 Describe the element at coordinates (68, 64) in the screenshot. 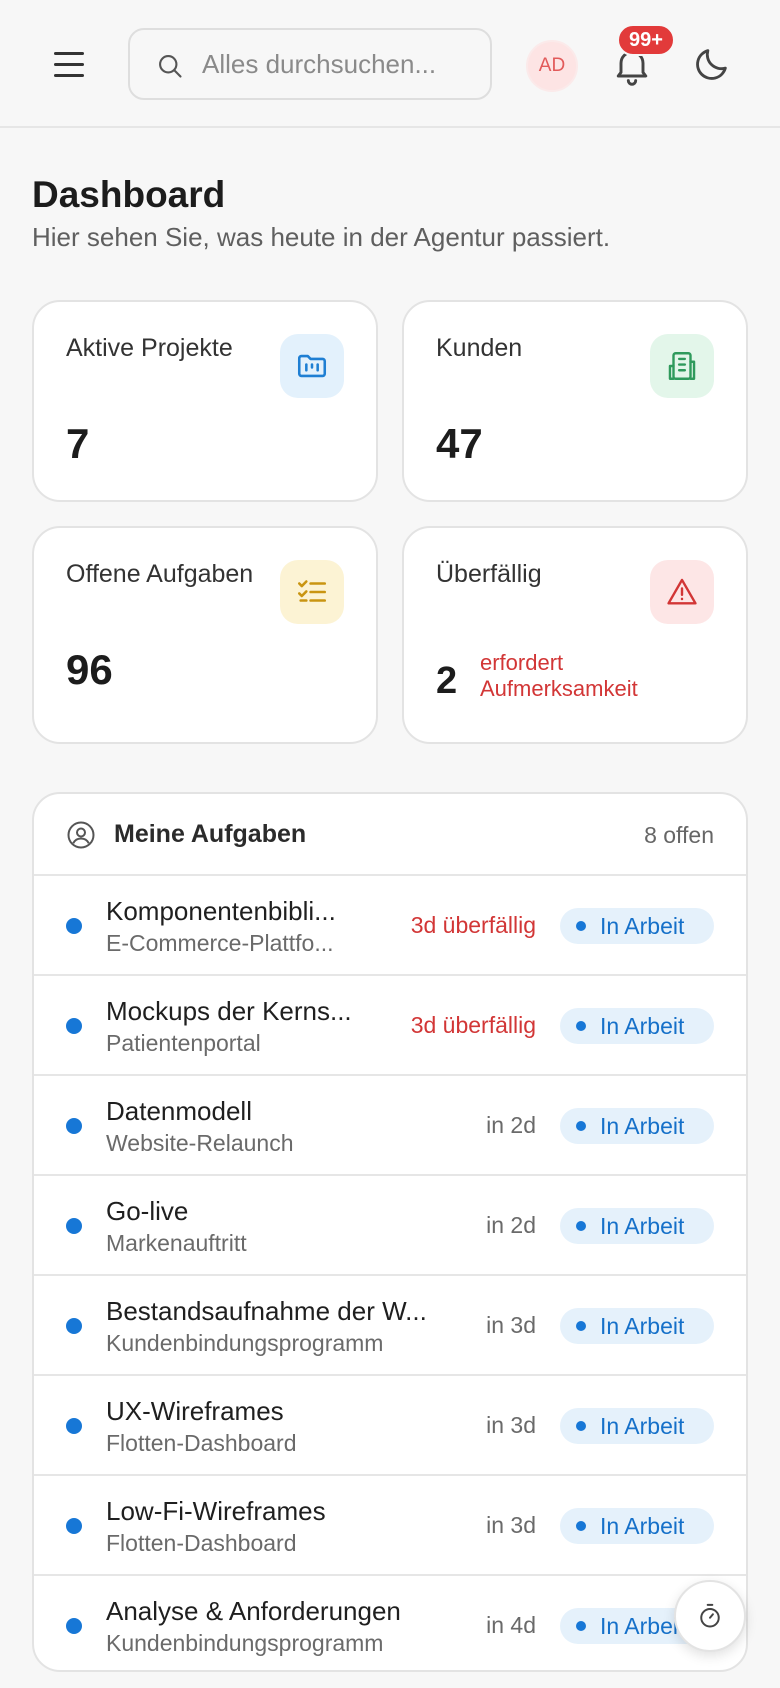

I see `menu-icon` at that location.